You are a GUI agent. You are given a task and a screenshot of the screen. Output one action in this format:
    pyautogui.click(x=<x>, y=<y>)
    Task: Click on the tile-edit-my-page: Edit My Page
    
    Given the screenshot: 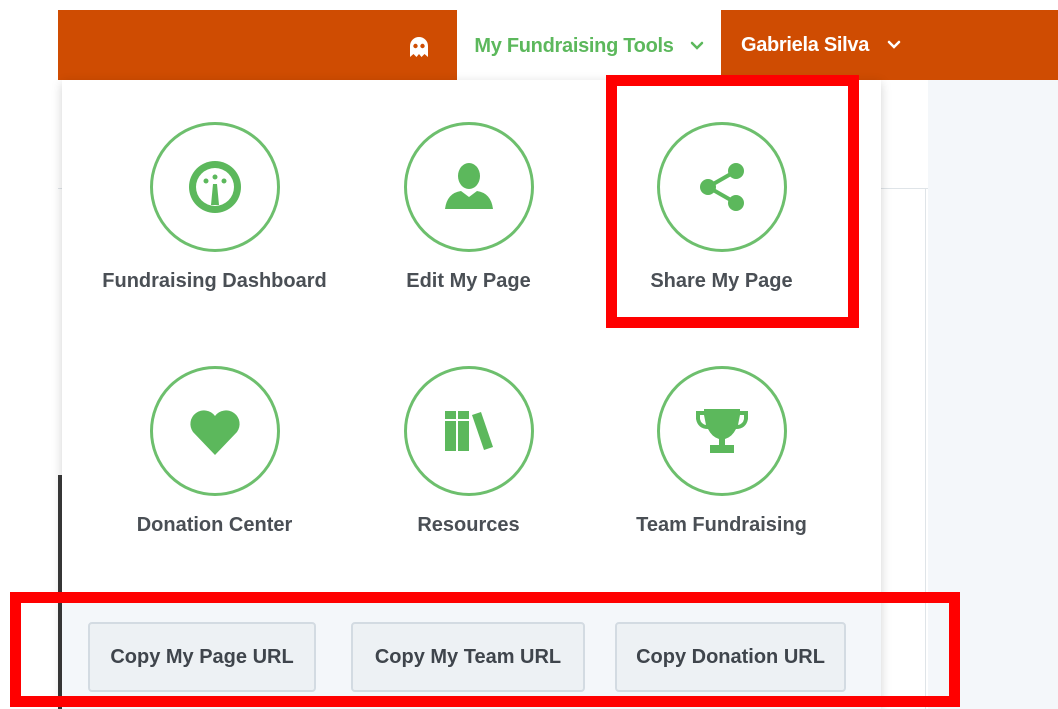 What is the action you would take?
    pyautogui.click(x=468, y=207)
    